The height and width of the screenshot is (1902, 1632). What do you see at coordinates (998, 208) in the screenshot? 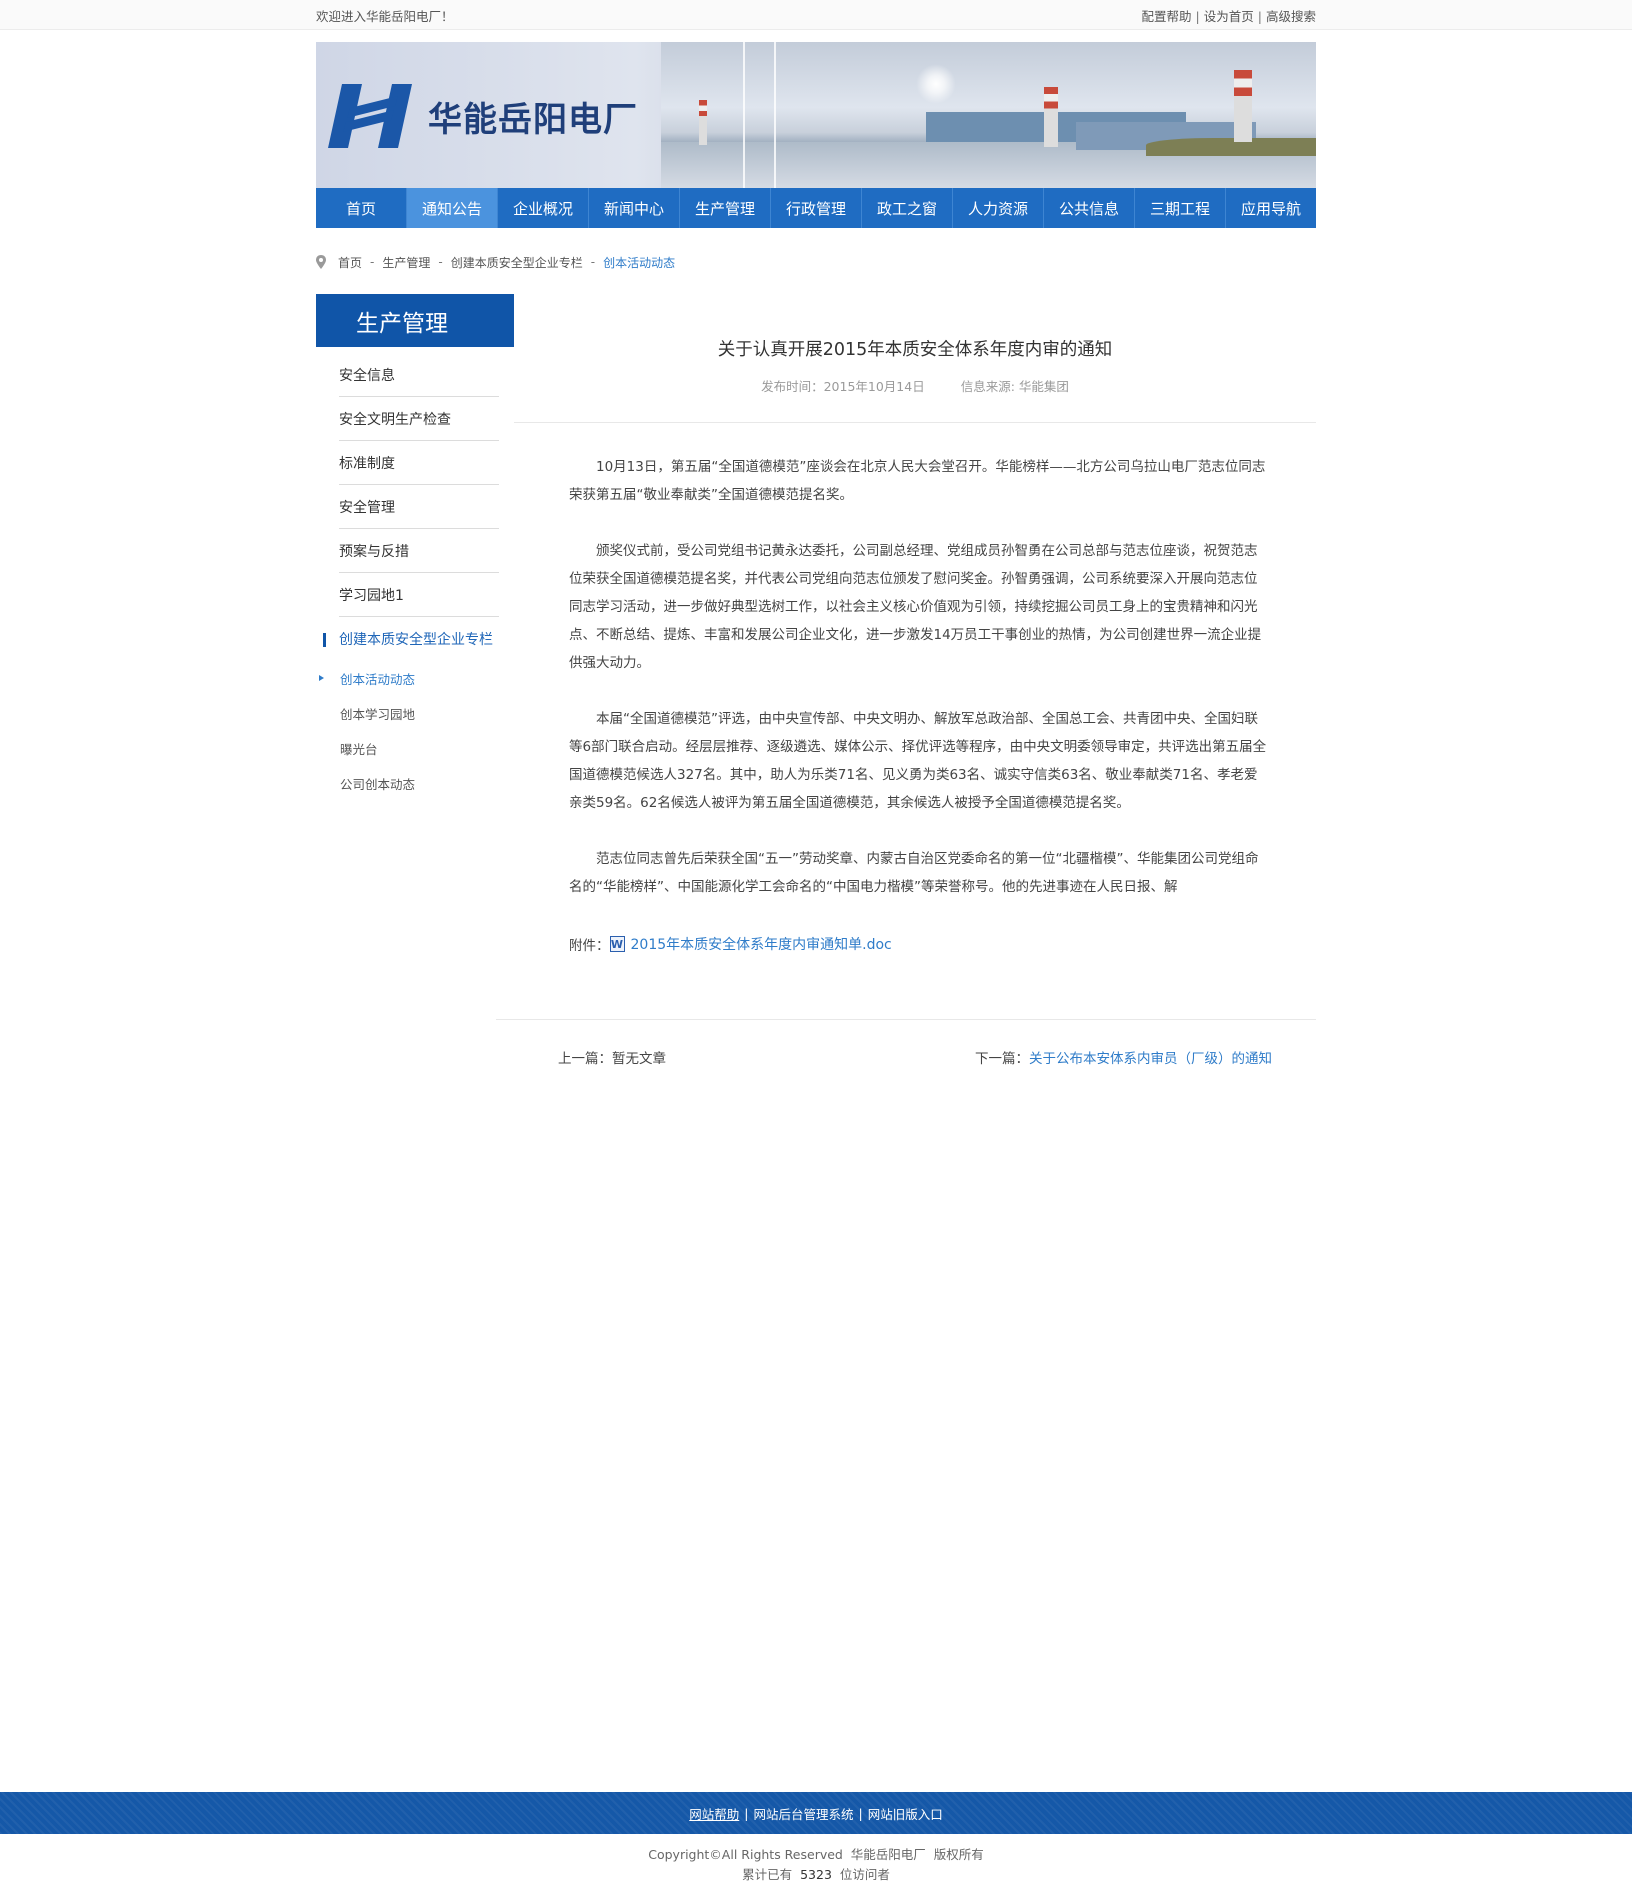
I see `nav-human-resources: 人力资源` at bounding box center [998, 208].